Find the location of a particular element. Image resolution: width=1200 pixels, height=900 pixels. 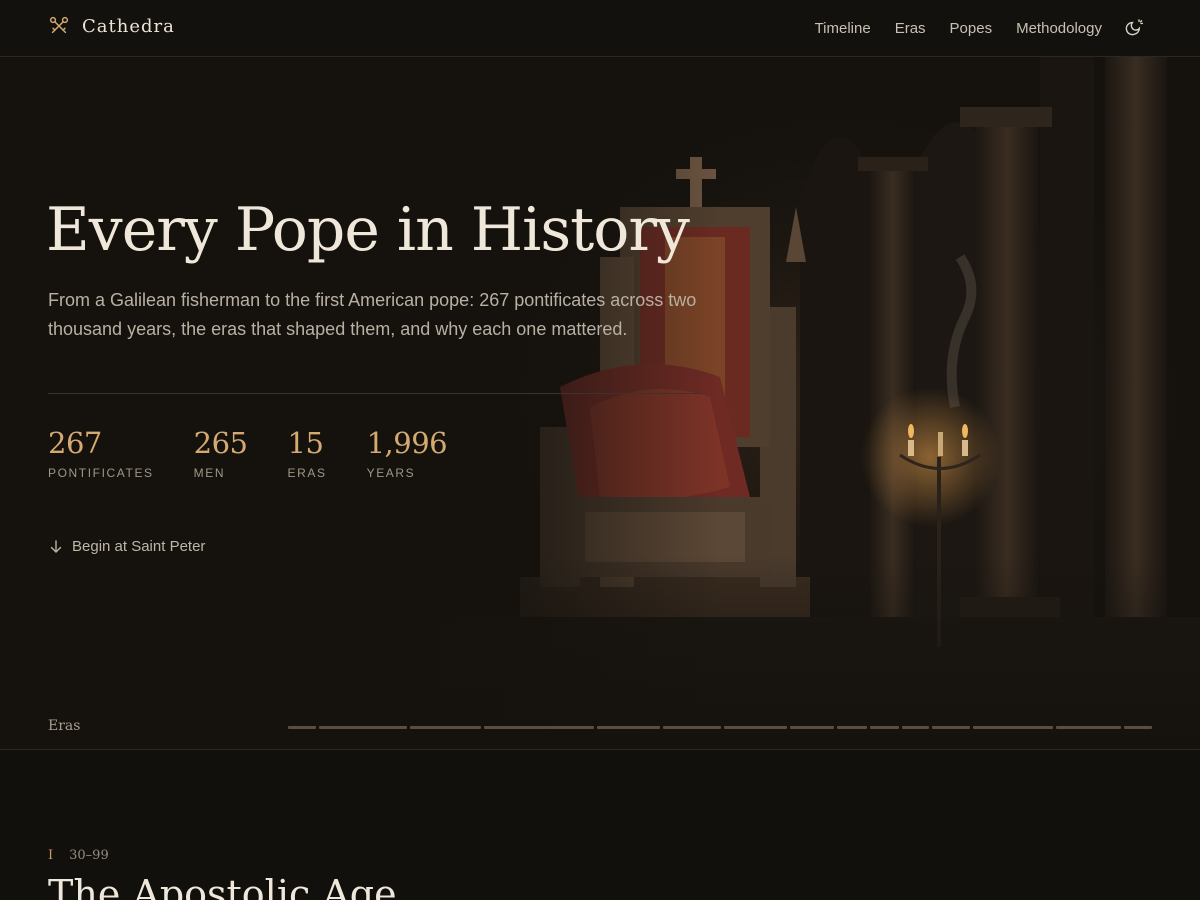

stat-value: 1,996 is located at coordinates (407, 443).